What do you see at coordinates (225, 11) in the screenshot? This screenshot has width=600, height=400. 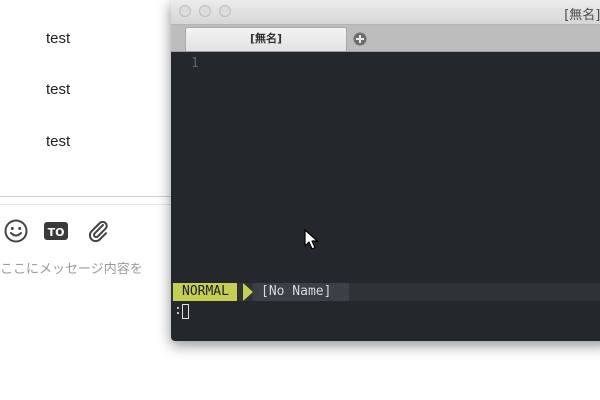 I see `zoom-button` at bounding box center [225, 11].